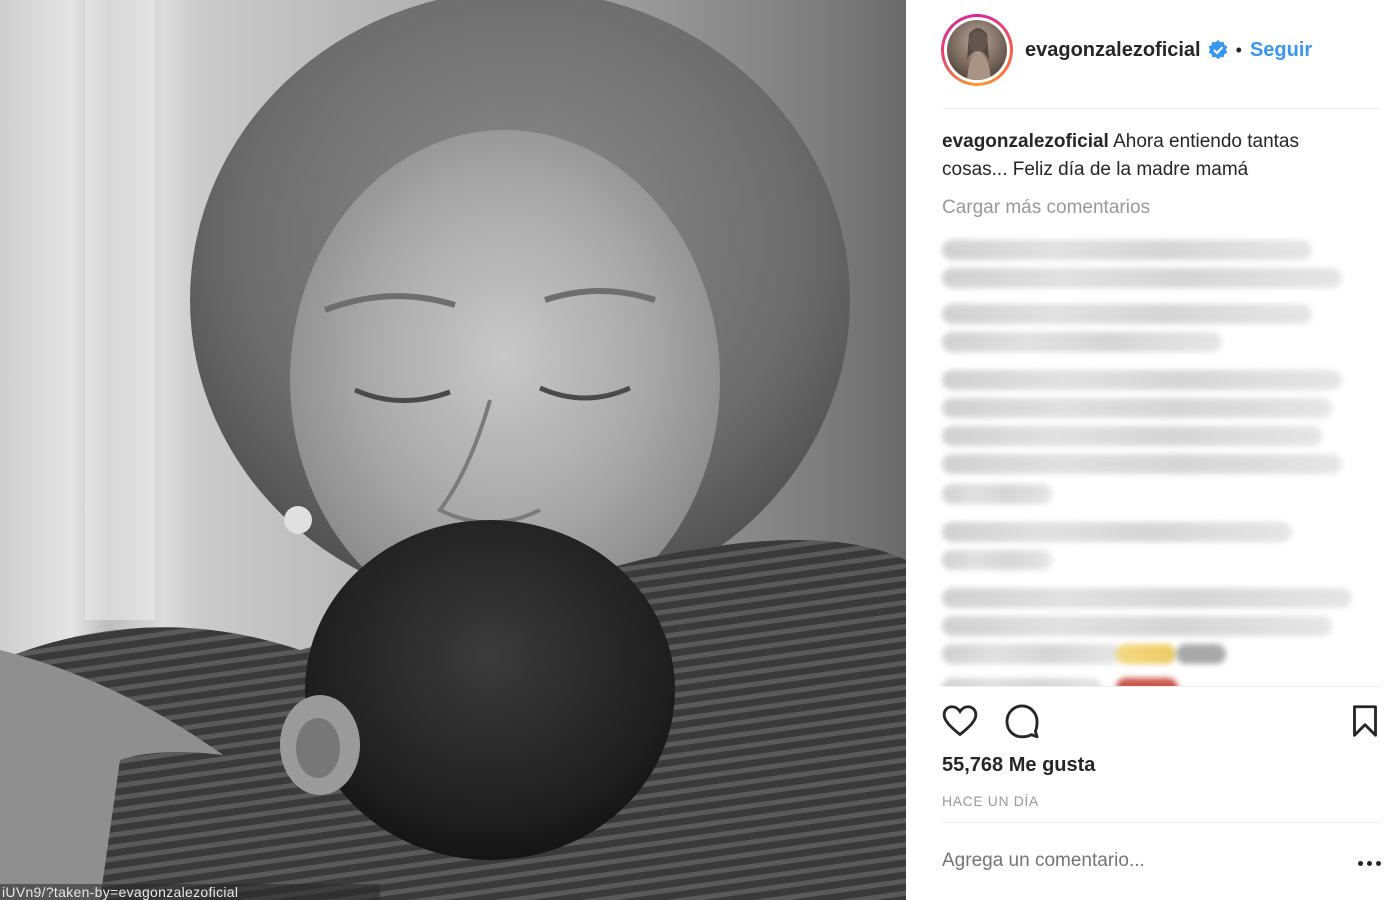  What do you see at coordinates (960, 721) in the screenshot?
I see `heart-icon` at bounding box center [960, 721].